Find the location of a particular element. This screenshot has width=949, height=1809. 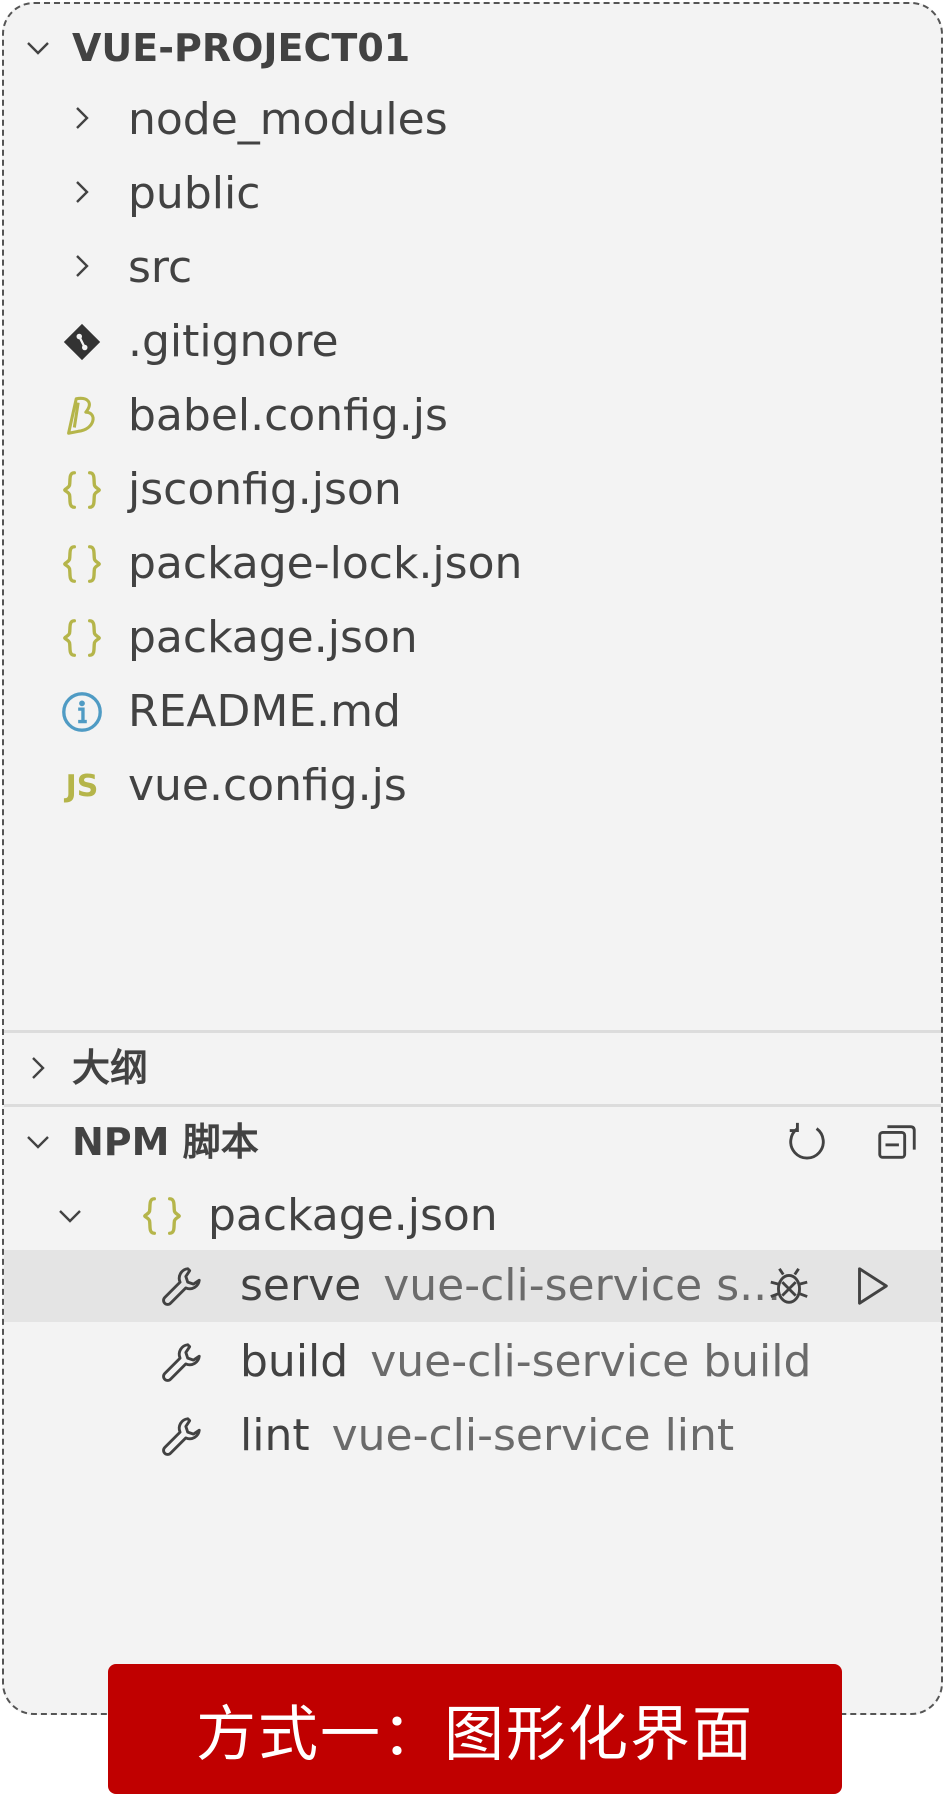

script-label: lint vue-cli-service lint is located at coordinates (487, 1436).